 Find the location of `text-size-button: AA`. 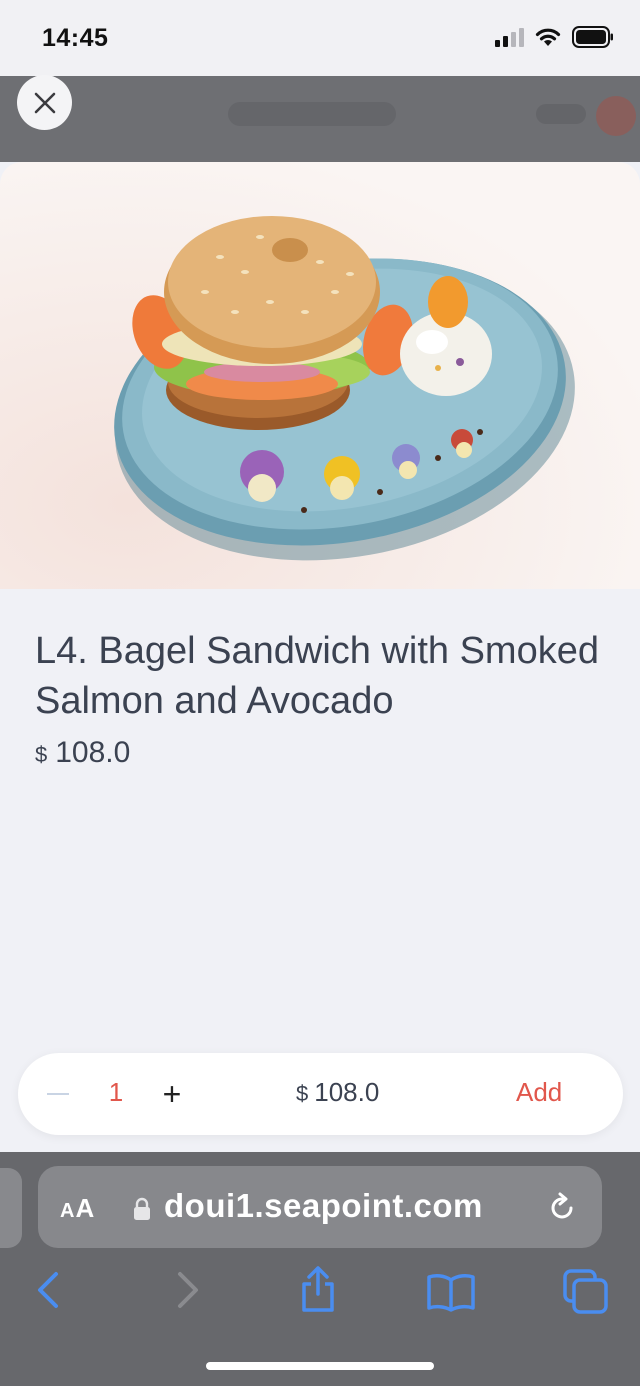

text-size-button: AA is located at coordinates (77, 1208).